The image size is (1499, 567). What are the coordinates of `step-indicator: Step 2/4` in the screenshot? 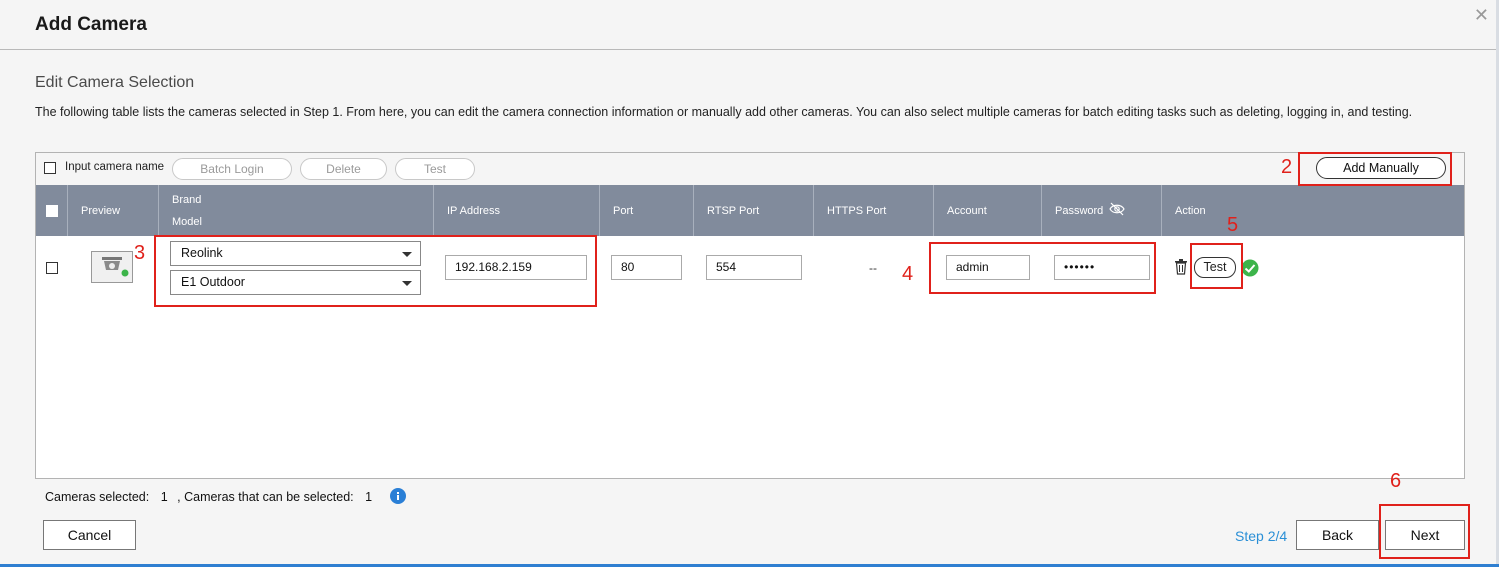 It's located at (1261, 536).